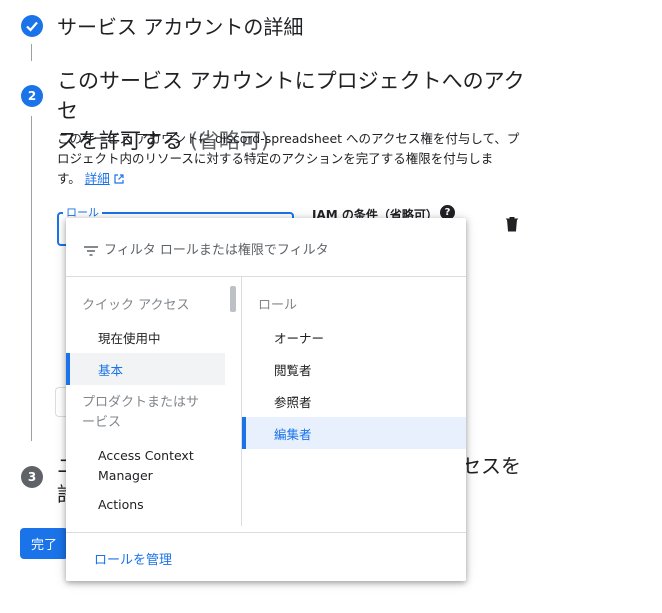 This screenshot has width=662, height=613. Describe the element at coordinates (266, 532) in the screenshot. I see `panel-divider` at that location.